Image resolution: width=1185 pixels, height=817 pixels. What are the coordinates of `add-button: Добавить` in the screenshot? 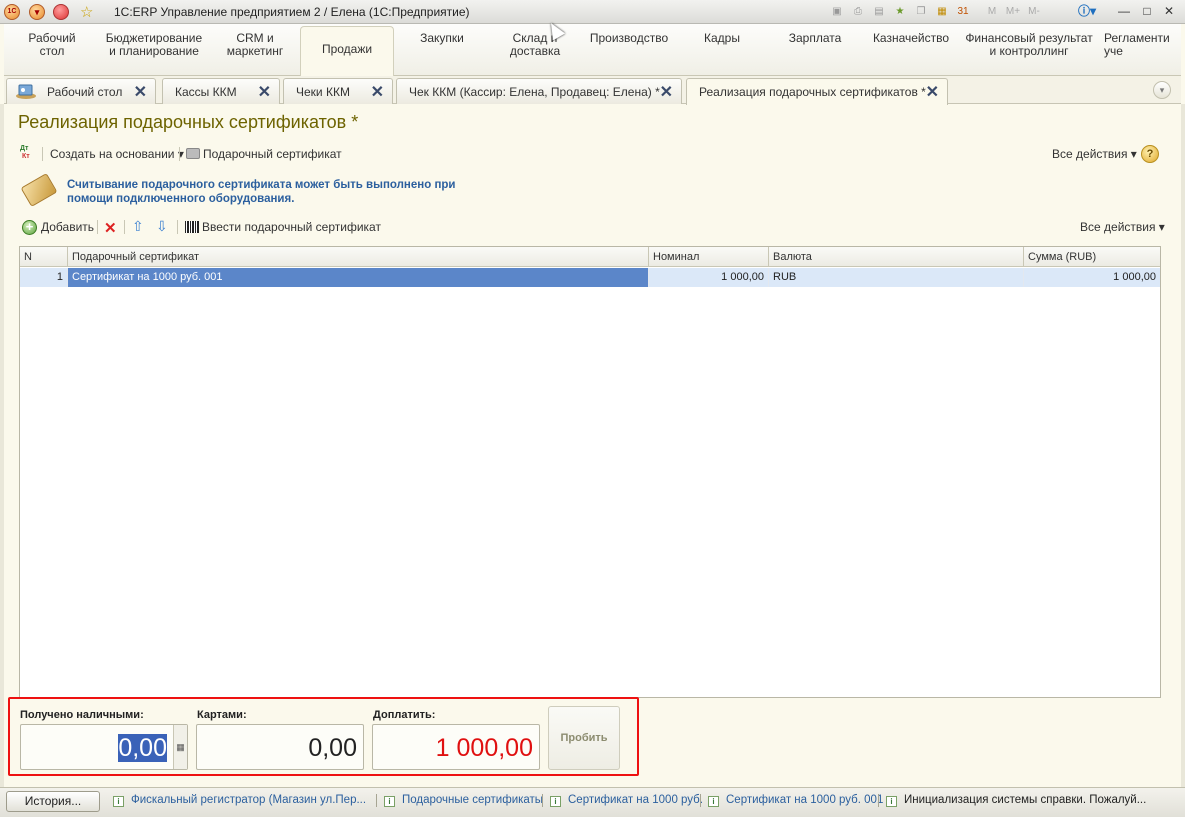 It's located at (67, 227).